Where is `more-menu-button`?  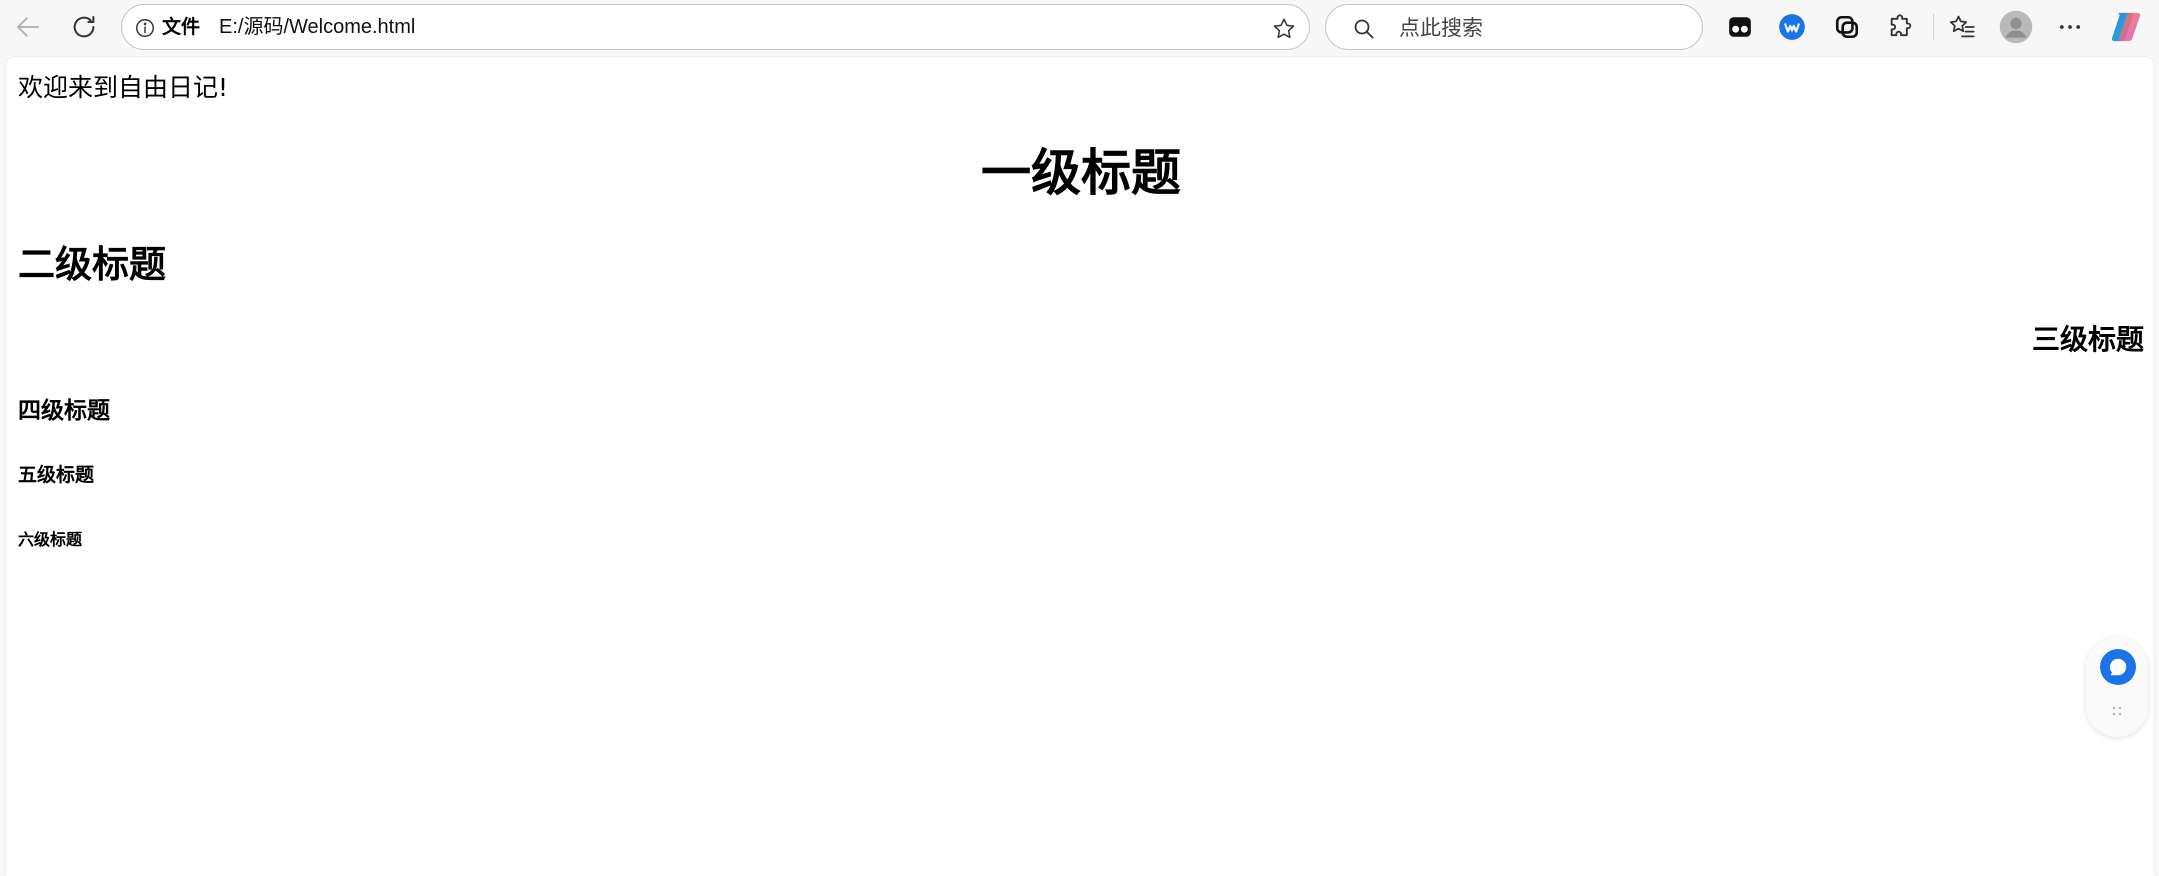 more-menu-button is located at coordinates (2070, 27).